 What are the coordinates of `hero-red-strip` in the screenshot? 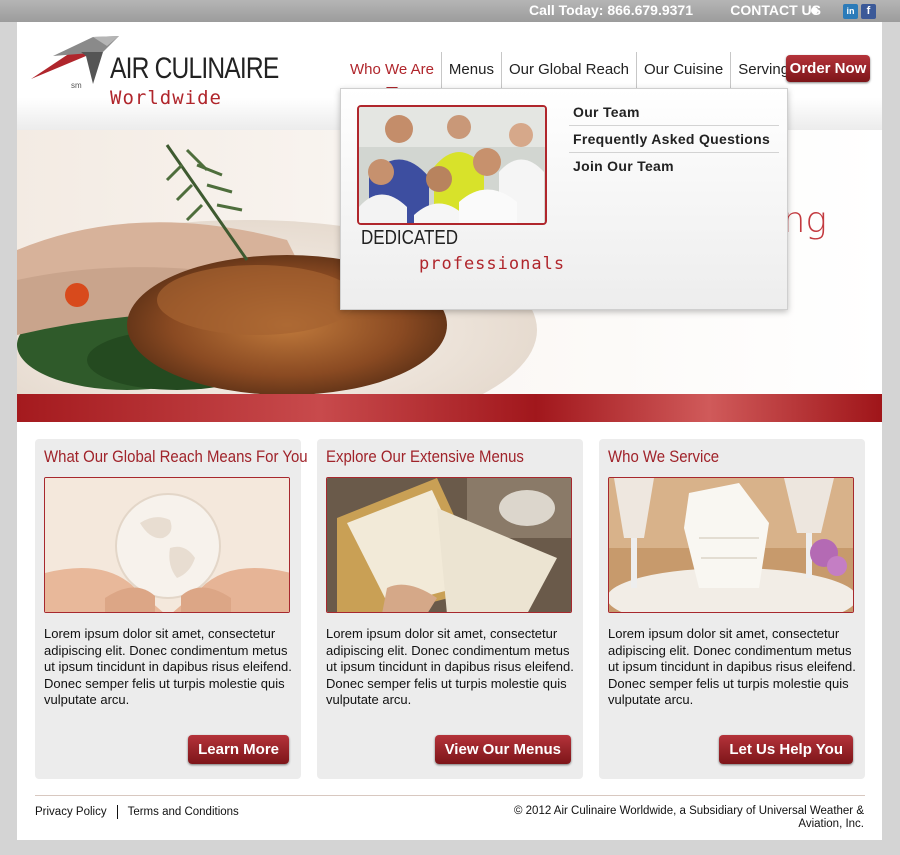 It's located at (449, 408).